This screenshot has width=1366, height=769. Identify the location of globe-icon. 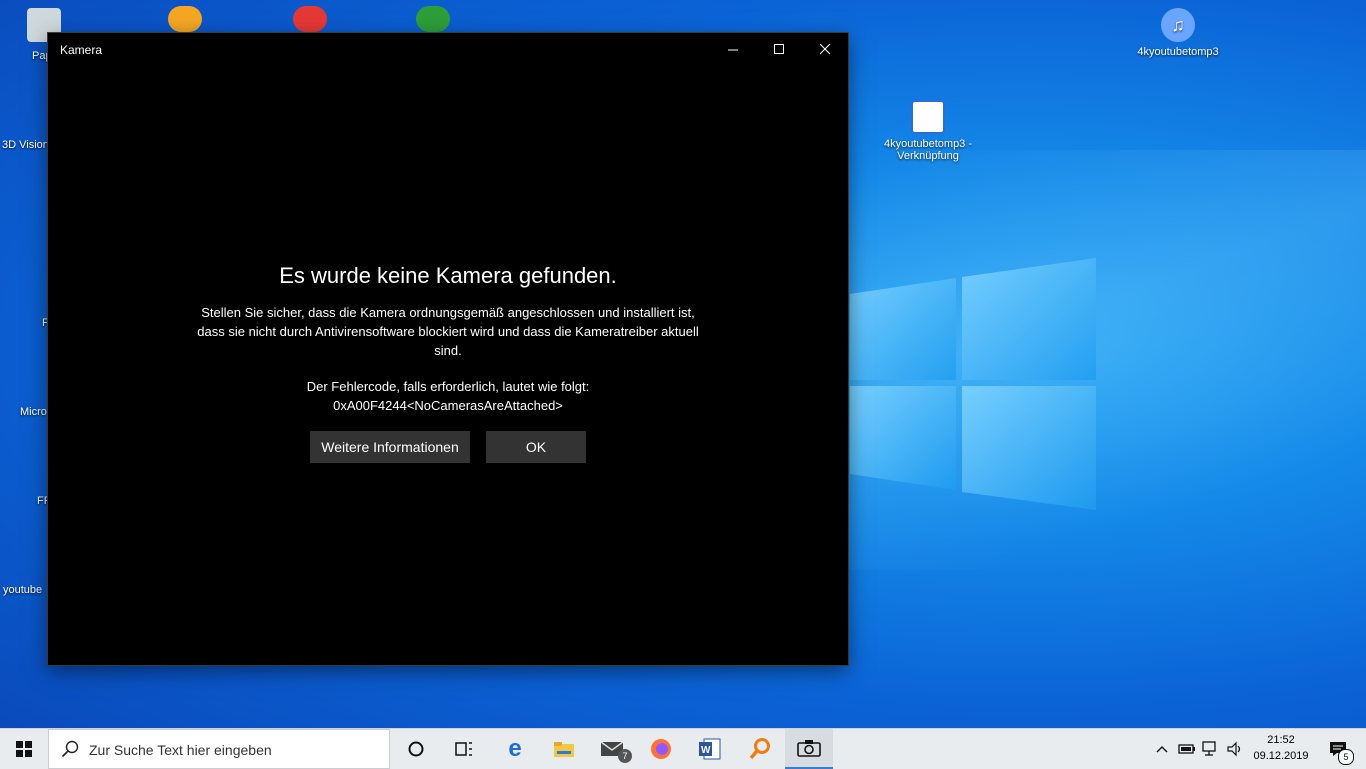
(185, 19).